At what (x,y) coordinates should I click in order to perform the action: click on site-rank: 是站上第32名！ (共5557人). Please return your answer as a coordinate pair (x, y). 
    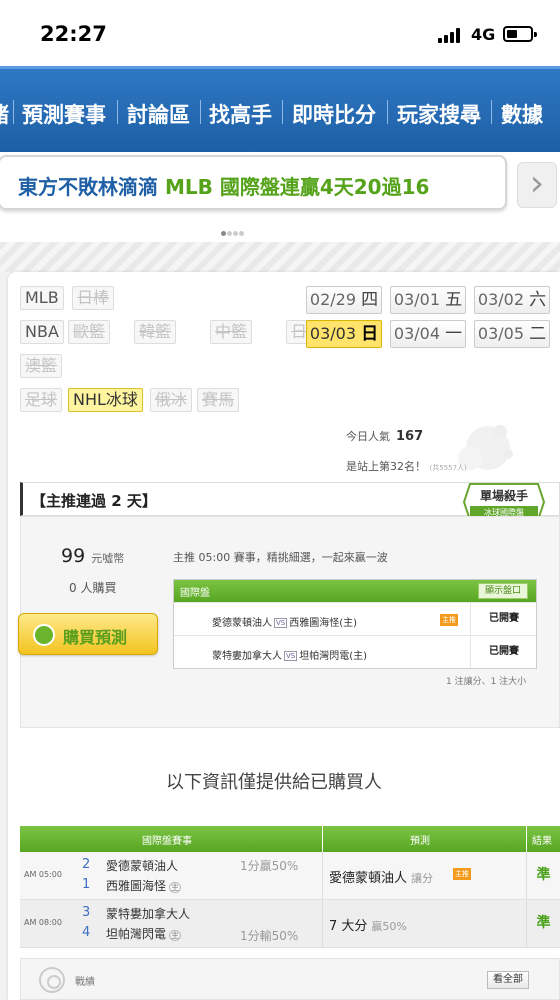
    Looking at the image, I should click on (406, 466).